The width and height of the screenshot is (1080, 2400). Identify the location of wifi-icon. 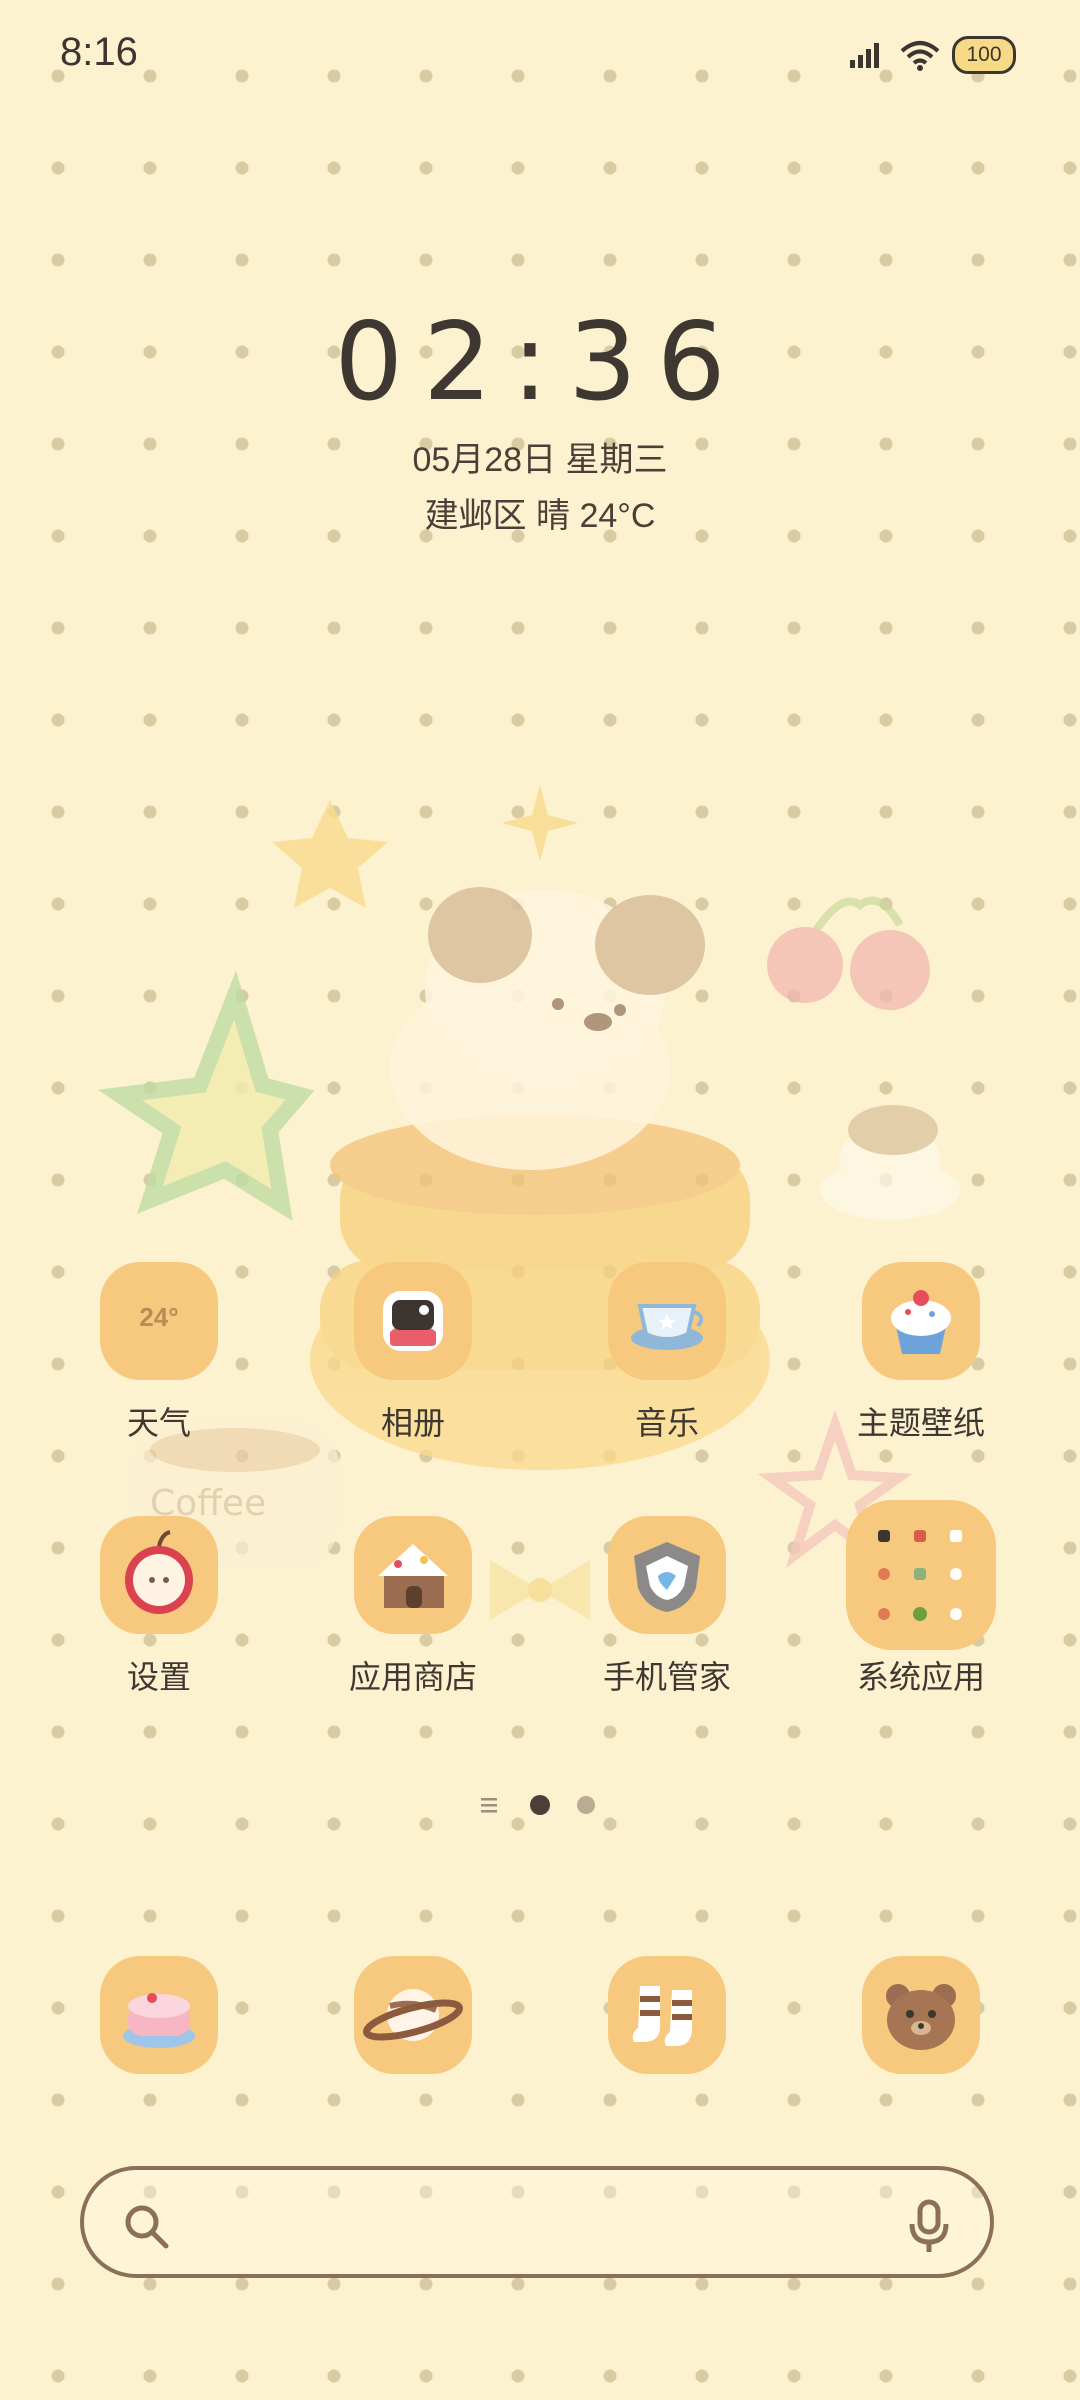
(920, 56).